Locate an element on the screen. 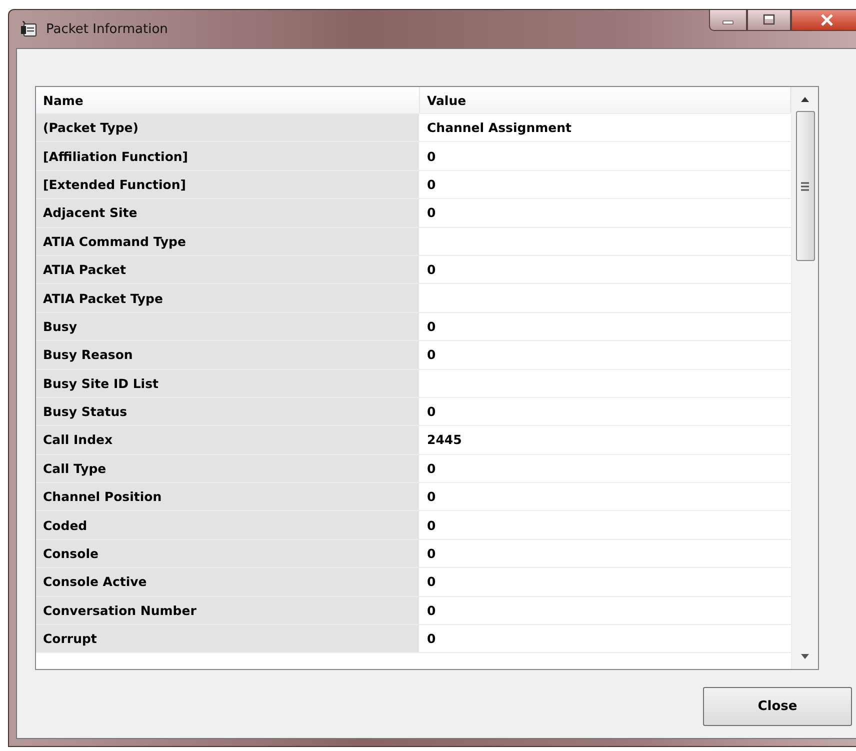 The height and width of the screenshot is (751, 856). scroll-down-icon is located at coordinates (805, 657).